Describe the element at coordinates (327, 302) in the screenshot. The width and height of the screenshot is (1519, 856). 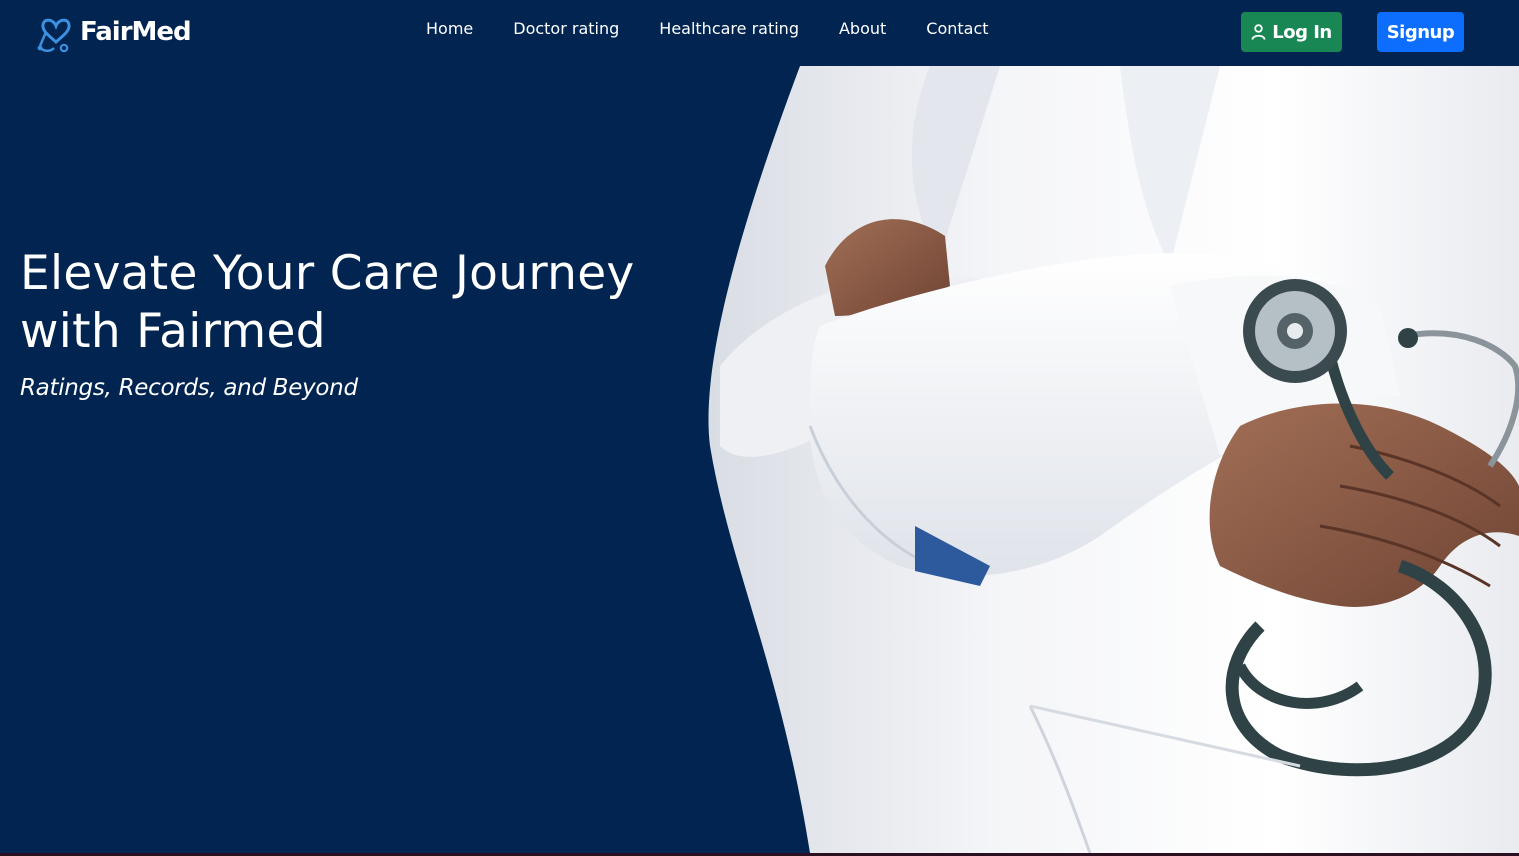
I see `hero-title: Elevate Your Care Journey with Fairmed` at that location.